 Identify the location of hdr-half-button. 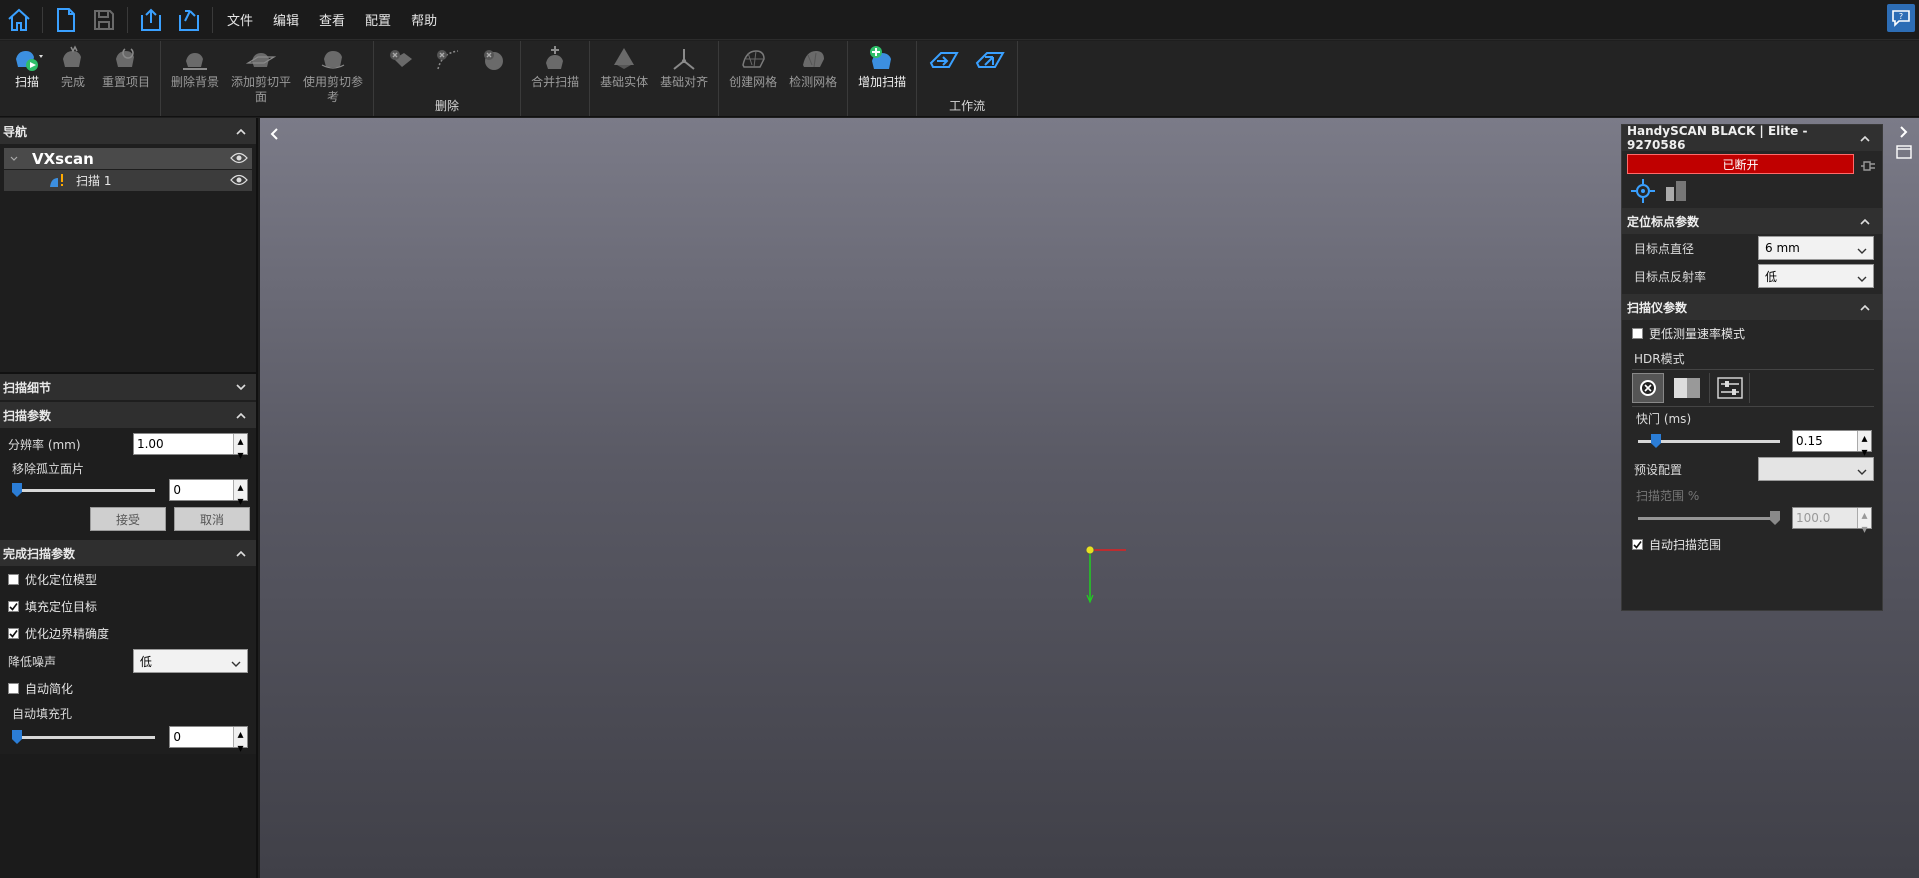
(1687, 388).